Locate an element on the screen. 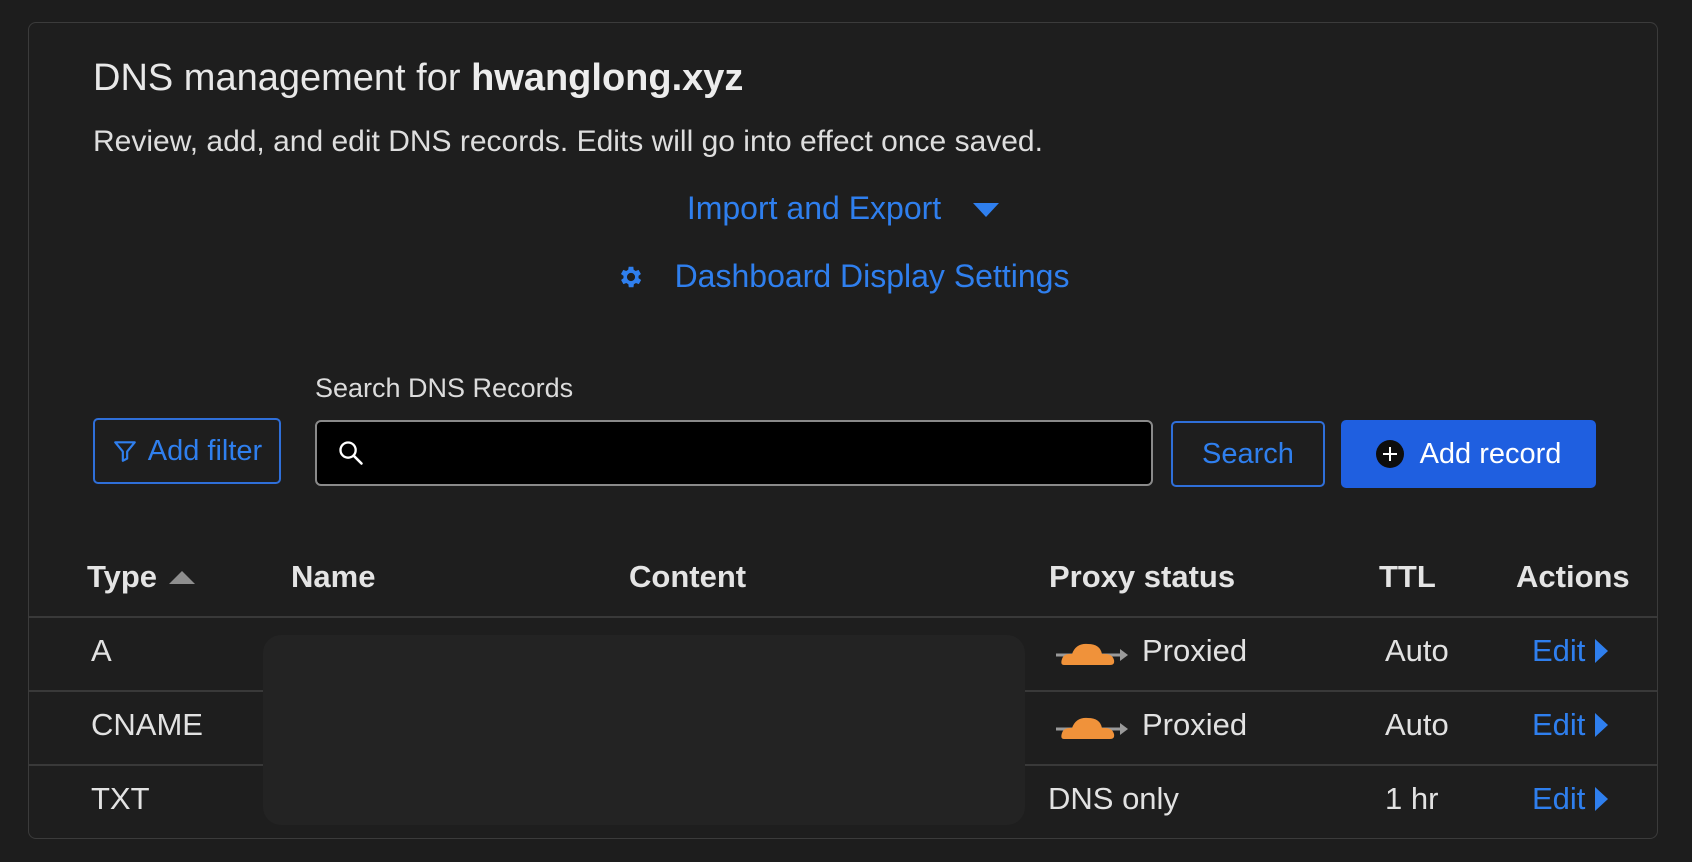 This screenshot has width=1692, height=862. column-header-type-label: Type is located at coordinates (122, 576).